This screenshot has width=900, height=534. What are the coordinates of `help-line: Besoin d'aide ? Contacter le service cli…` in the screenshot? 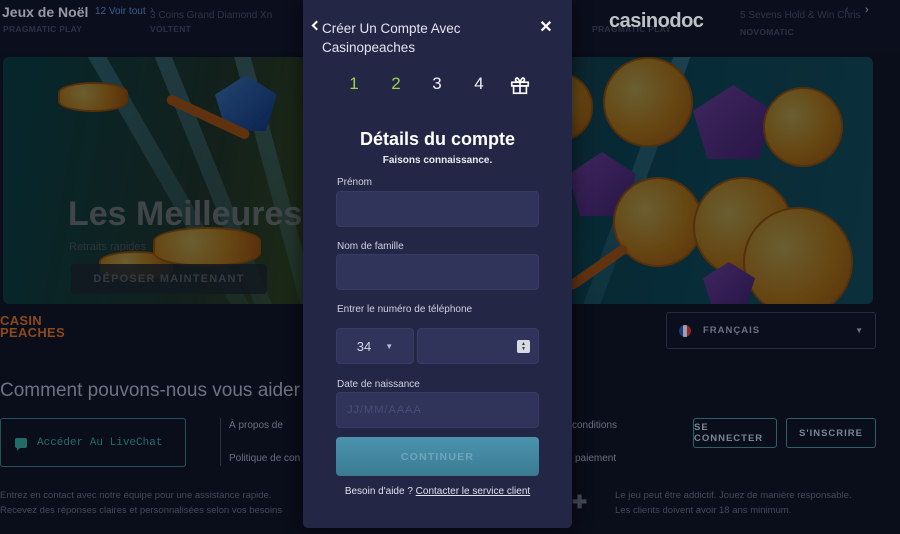 It's located at (437, 491).